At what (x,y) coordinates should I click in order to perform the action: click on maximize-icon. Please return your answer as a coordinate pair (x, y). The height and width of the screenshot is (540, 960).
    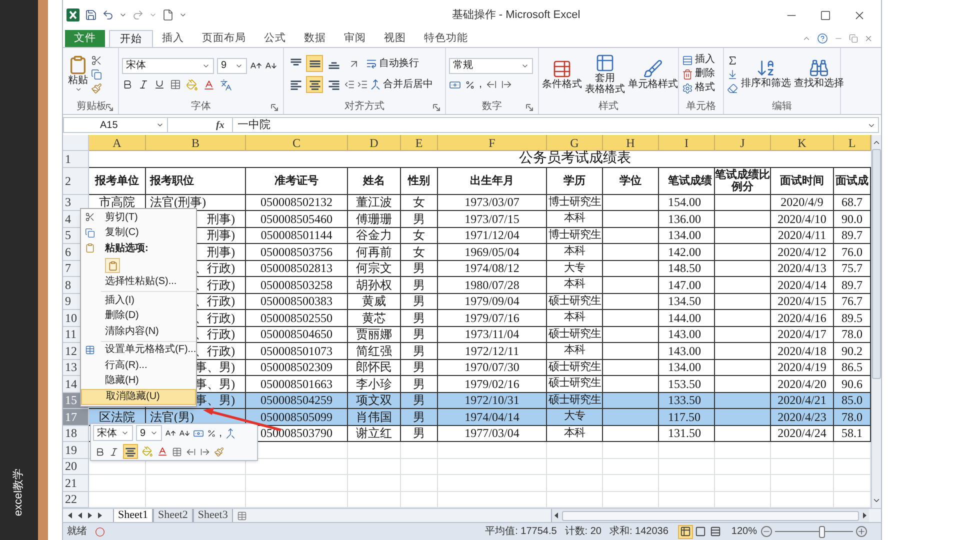
    Looking at the image, I should click on (825, 15).